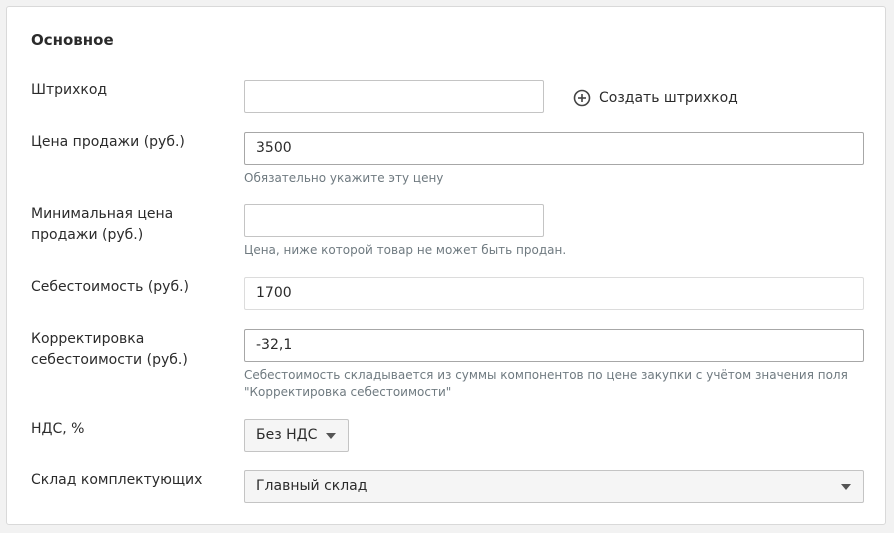 The height and width of the screenshot is (533, 894). Describe the element at coordinates (110, 287) in the screenshot. I see `cost-label: Себестоимость (руб.)` at that location.